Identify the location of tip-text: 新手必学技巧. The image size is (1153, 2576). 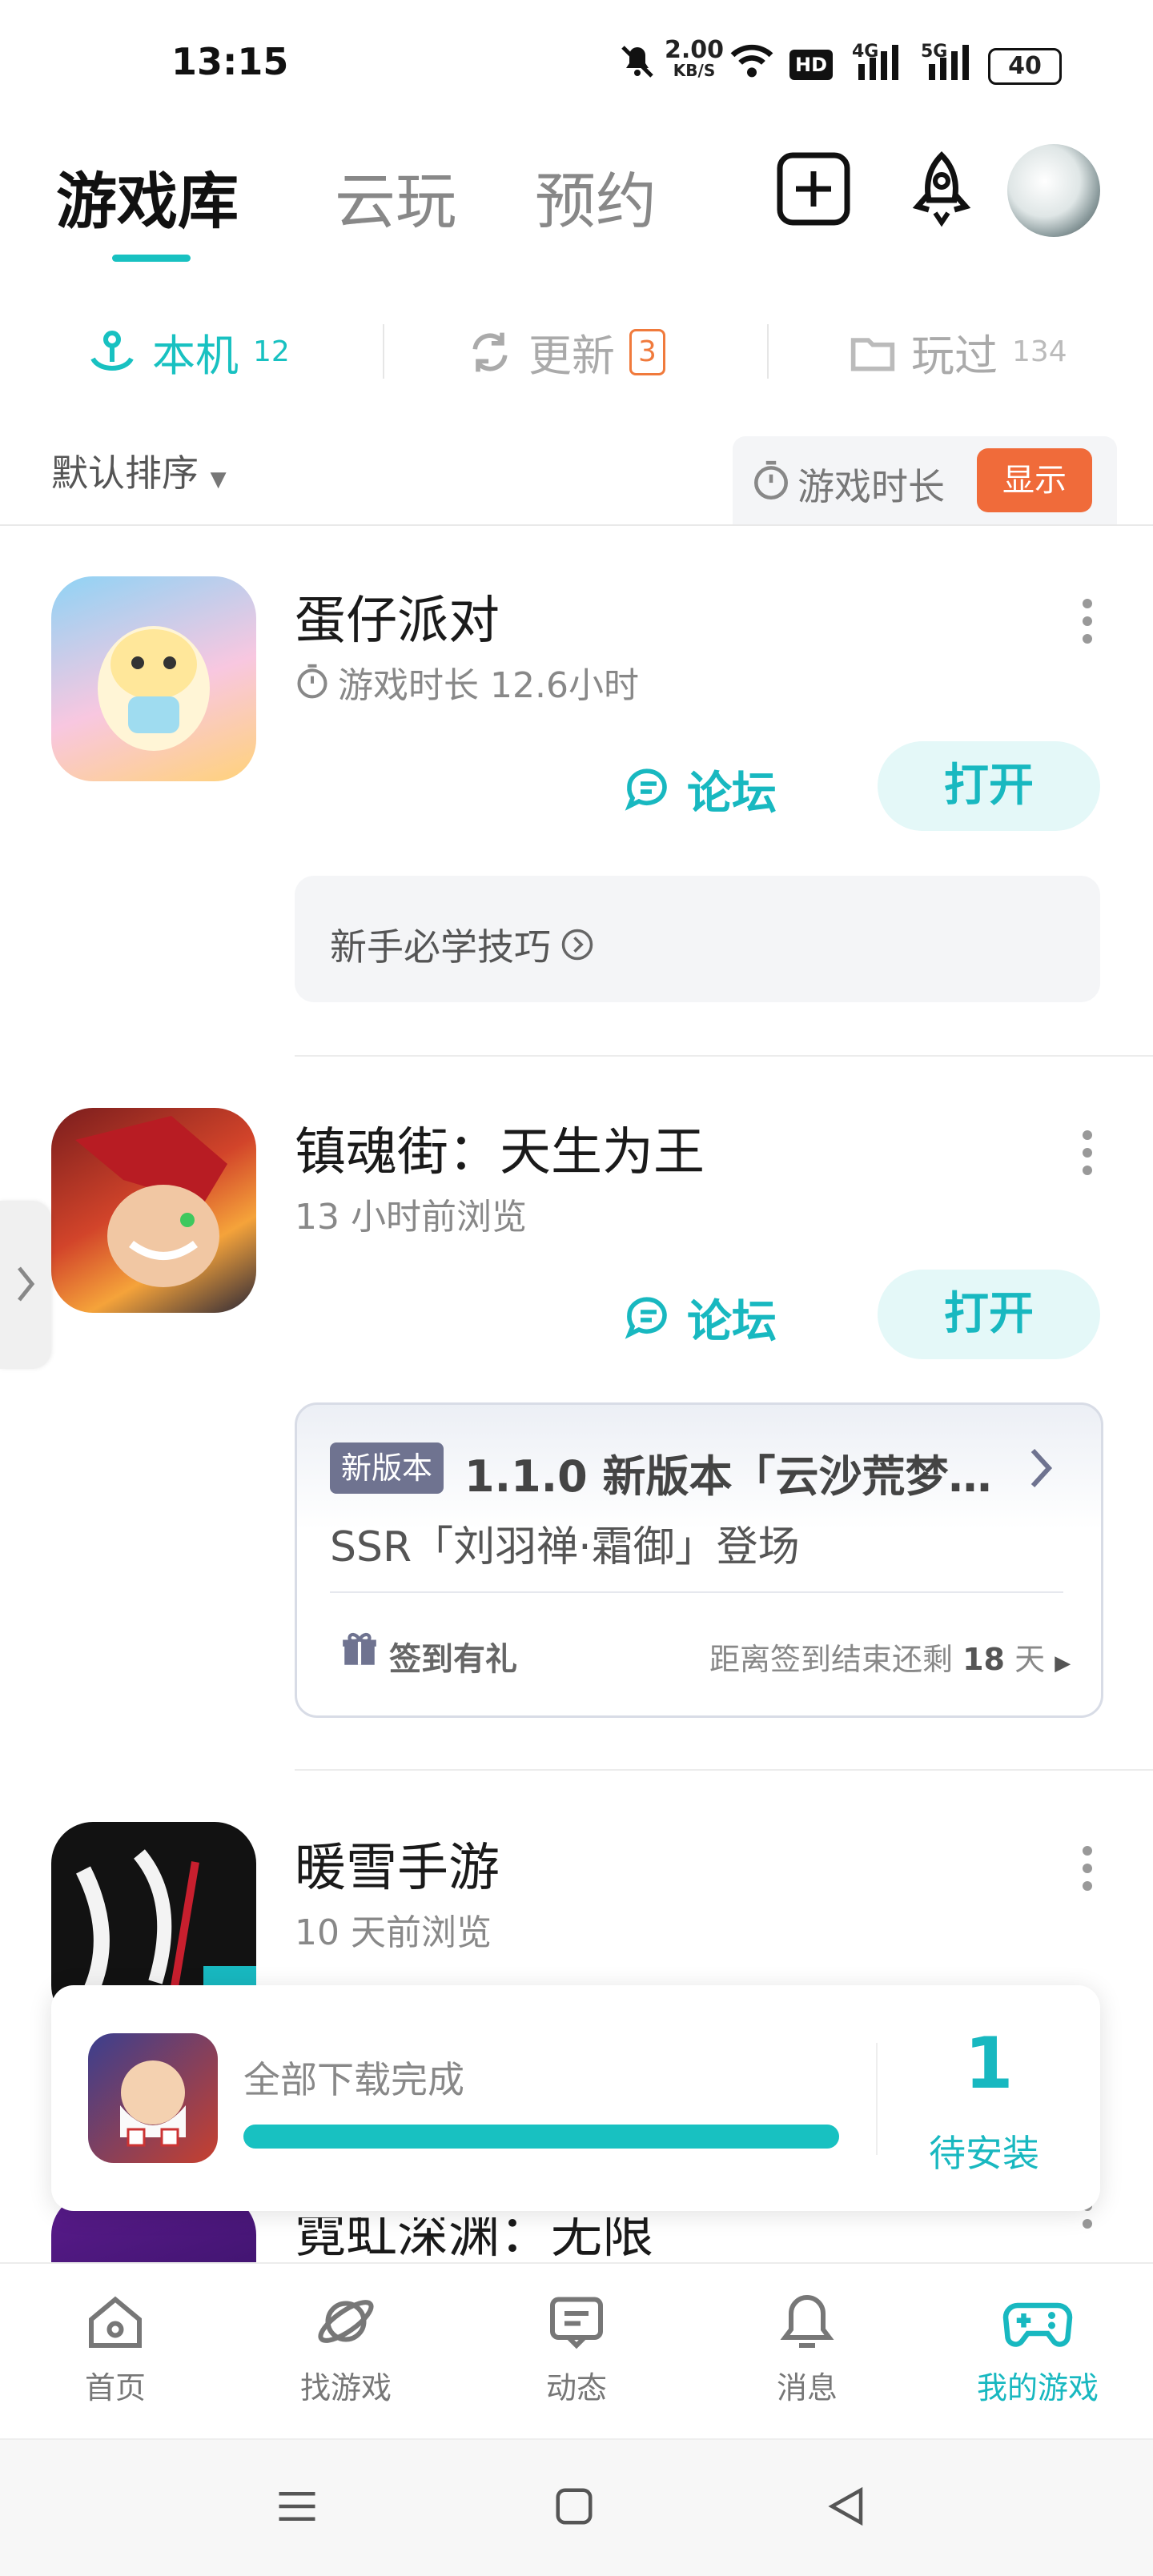
(441, 947).